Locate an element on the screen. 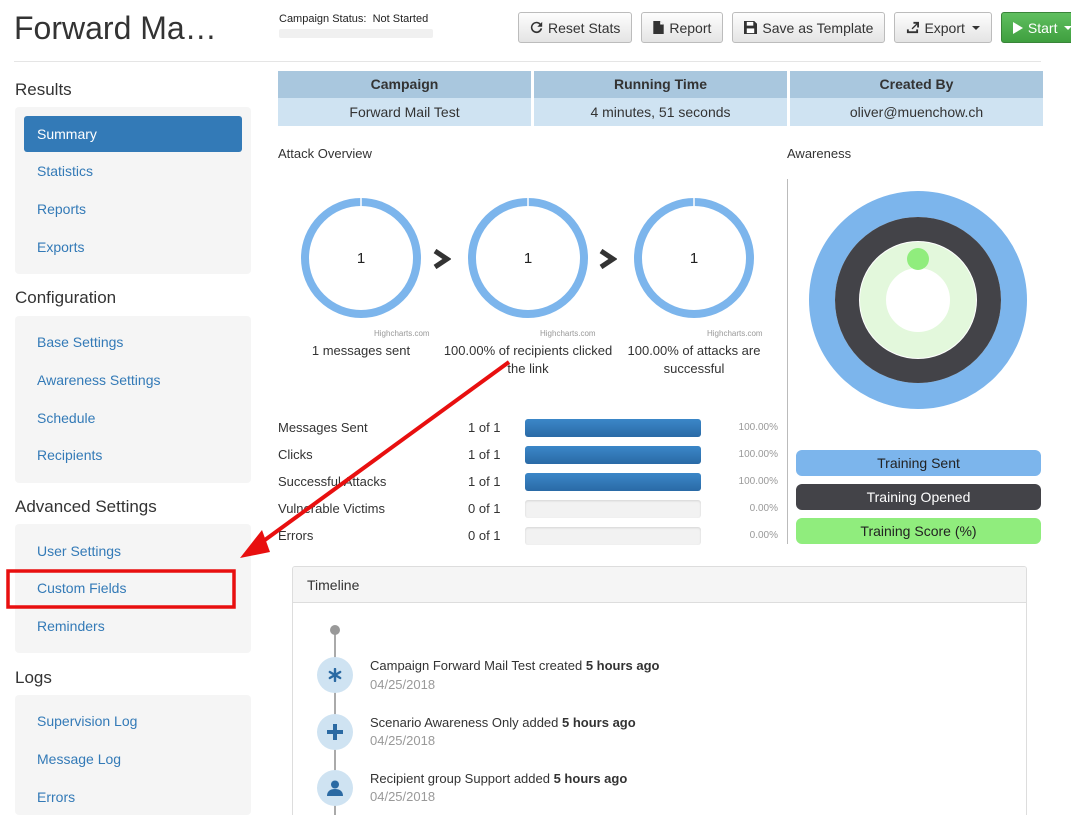 The width and height of the screenshot is (1071, 815). play-icon is located at coordinates (1017, 27).